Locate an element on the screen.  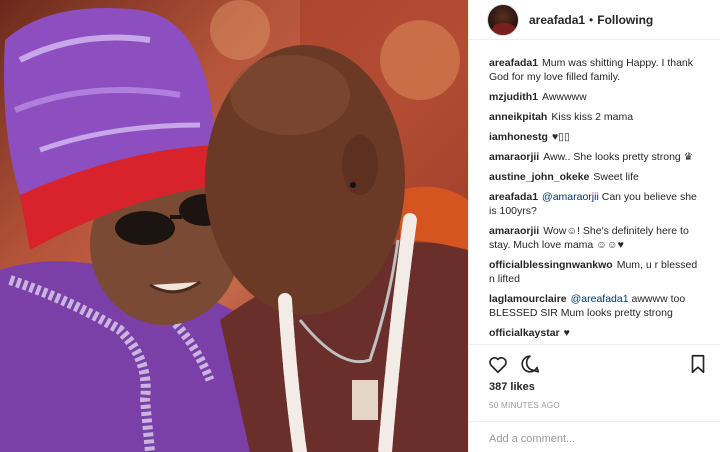
speech-bubble-icon is located at coordinates (530, 364).